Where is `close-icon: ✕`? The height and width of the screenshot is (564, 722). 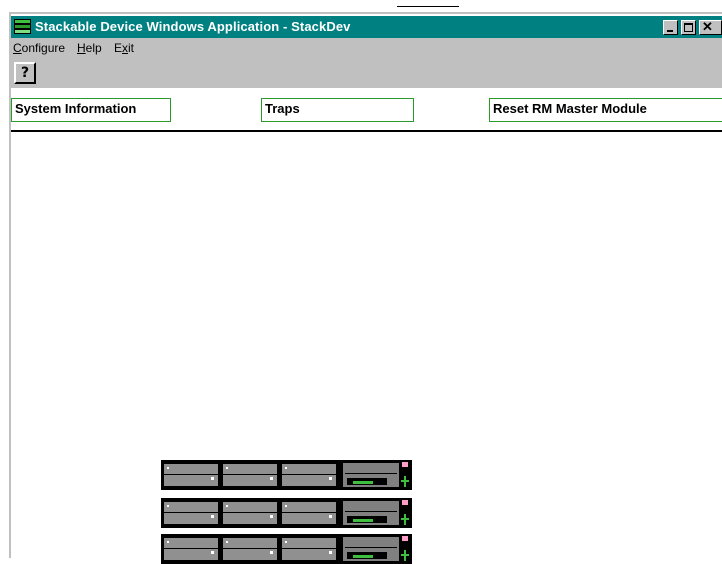 close-icon: ✕ is located at coordinates (707, 26).